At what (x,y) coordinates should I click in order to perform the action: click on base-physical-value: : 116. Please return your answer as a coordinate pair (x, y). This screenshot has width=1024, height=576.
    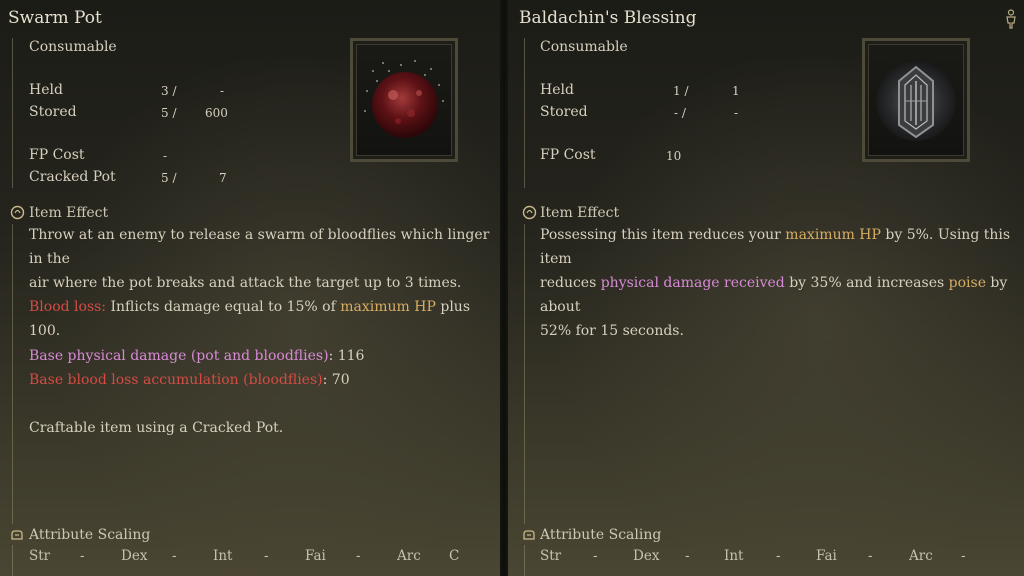
    Looking at the image, I should click on (346, 356).